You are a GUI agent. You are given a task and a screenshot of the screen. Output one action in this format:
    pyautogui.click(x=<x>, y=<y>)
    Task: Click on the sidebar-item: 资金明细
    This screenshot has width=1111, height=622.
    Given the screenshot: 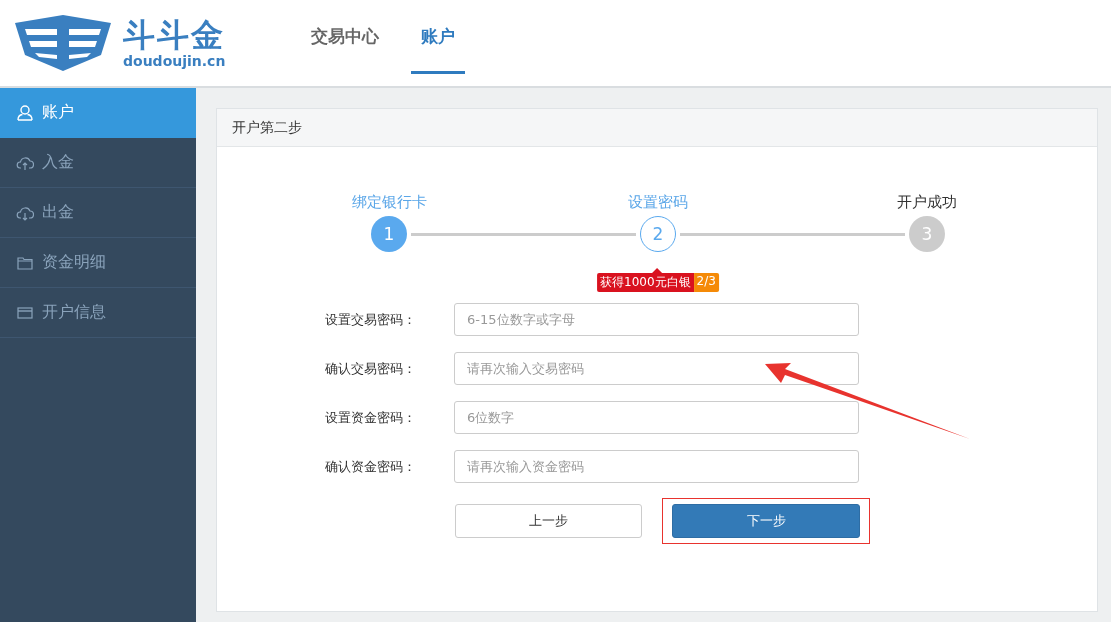 What is the action you would take?
    pyautogui.click(x=98, y=263)
    